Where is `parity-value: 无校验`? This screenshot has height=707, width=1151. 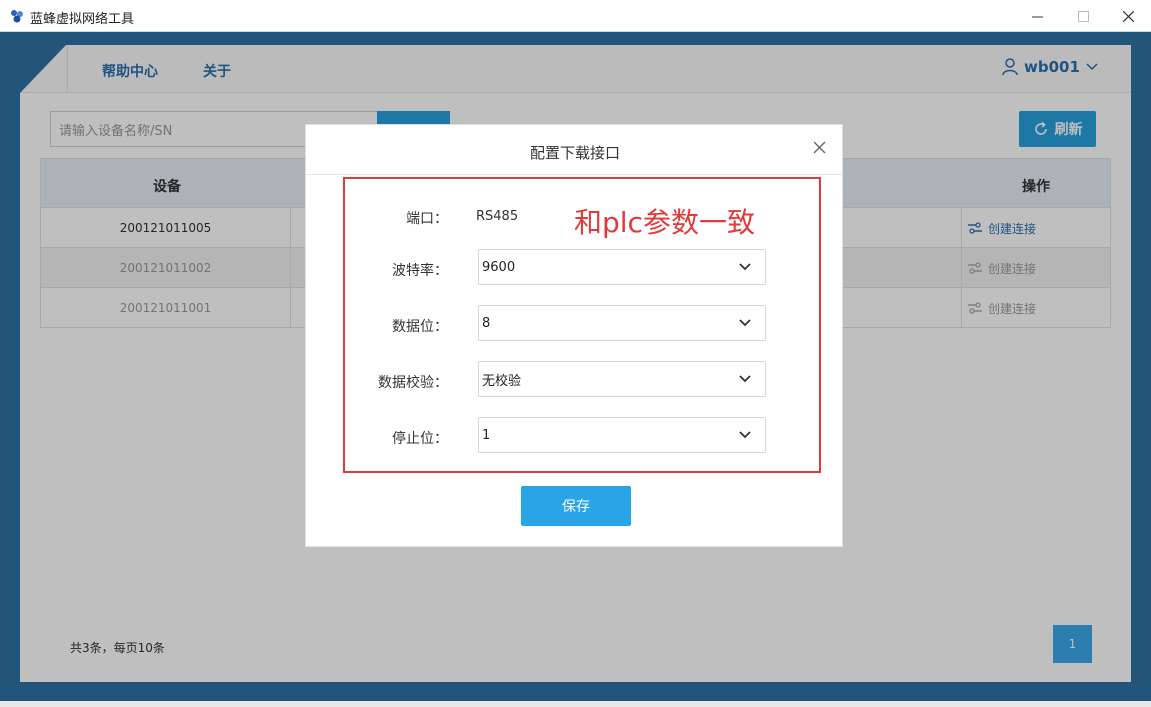
parity-value: 无校验 is located at coordinates (502, 381).